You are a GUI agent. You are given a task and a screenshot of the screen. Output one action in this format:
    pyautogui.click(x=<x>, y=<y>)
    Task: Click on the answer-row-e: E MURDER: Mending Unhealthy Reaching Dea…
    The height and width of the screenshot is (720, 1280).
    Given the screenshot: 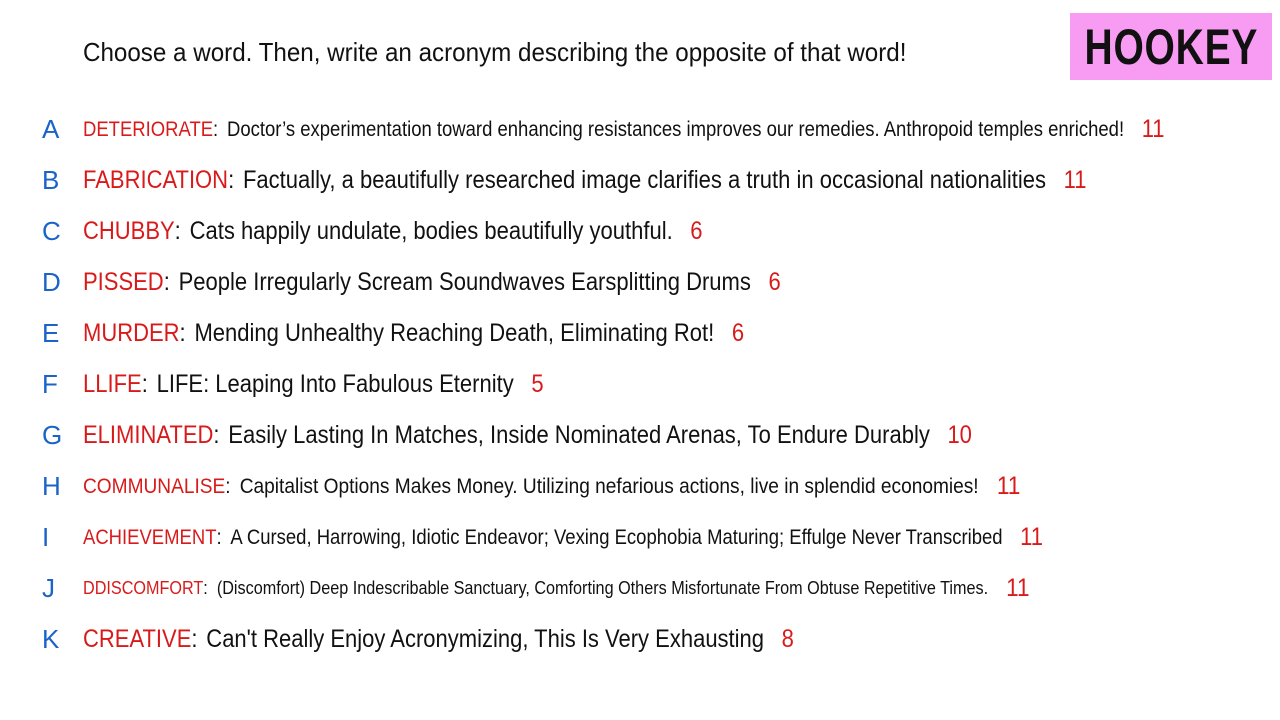 What is the action you would take?
    pyautogui.click(x=640, y=333)
    